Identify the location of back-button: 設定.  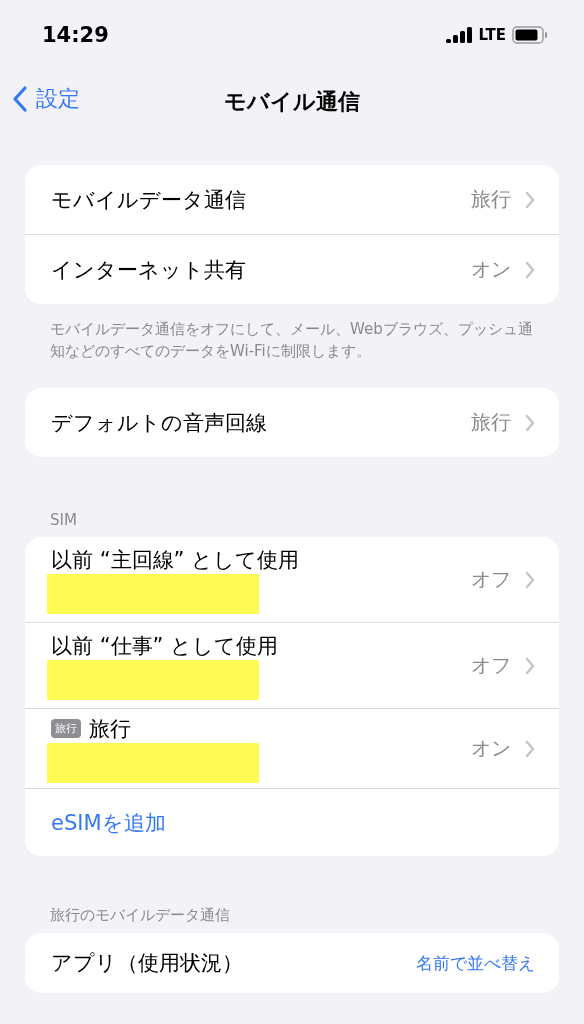
(46, 99).